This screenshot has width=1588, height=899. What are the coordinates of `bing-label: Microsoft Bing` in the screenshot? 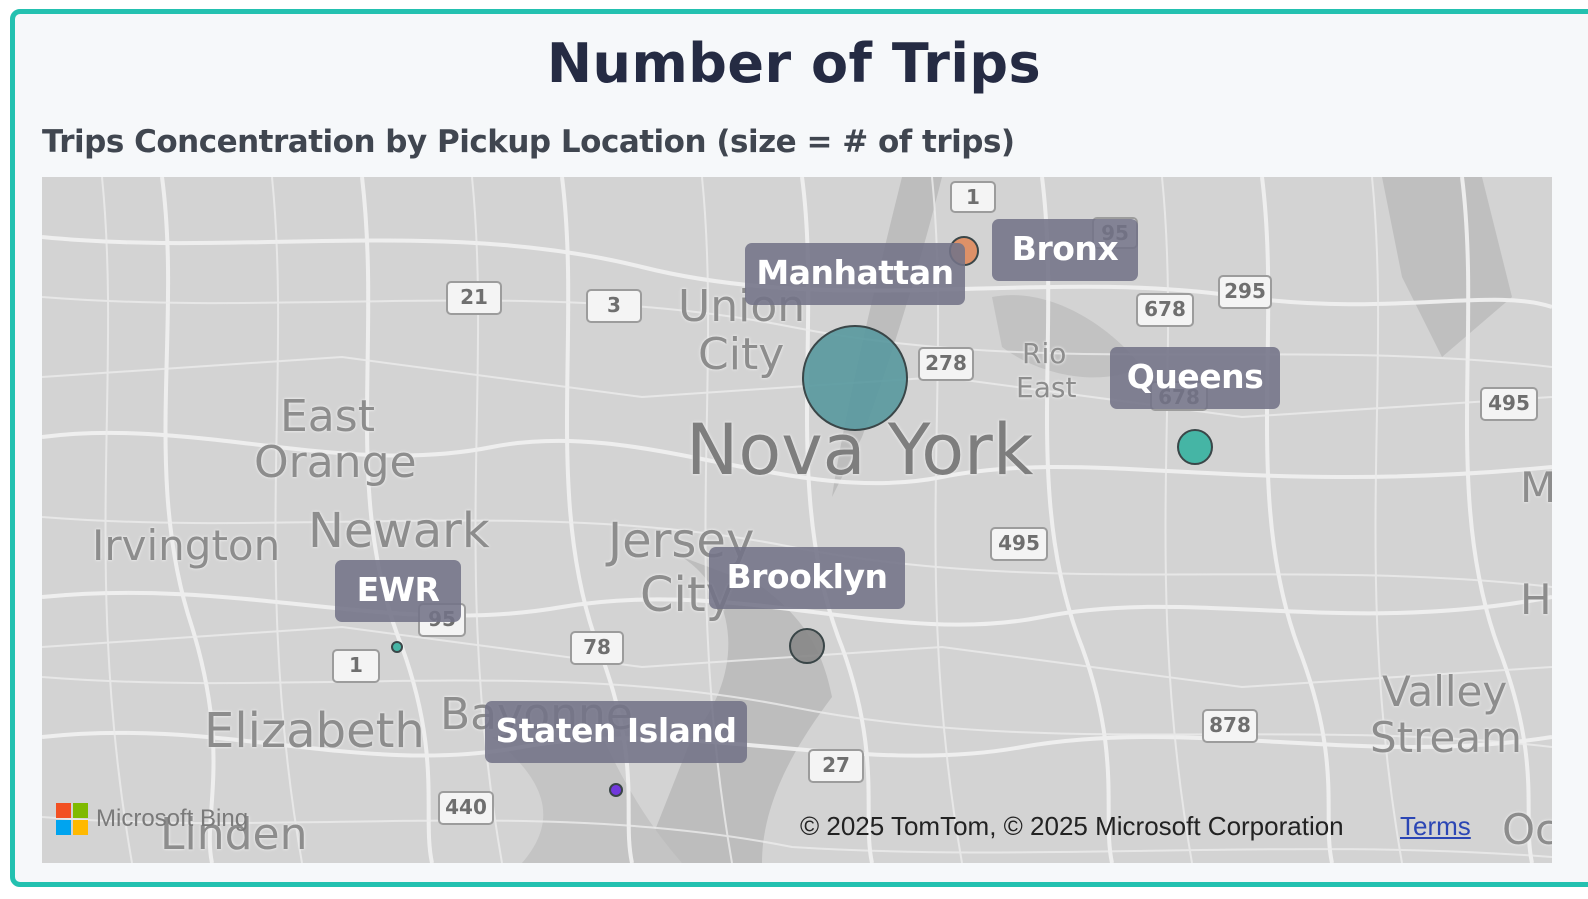 It's located at (172, 818).